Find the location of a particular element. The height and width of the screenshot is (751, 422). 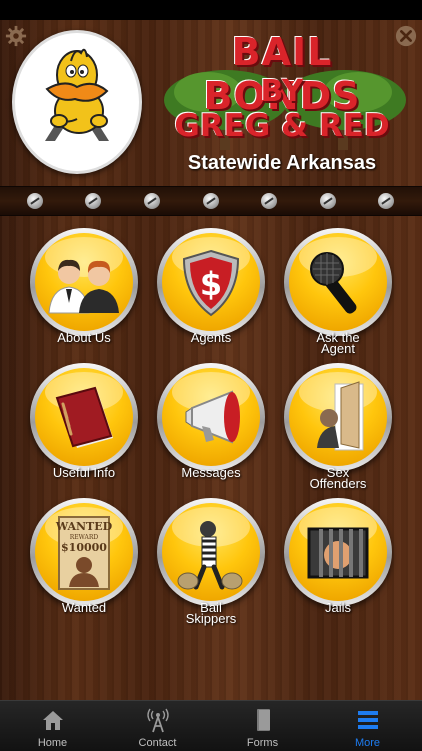

menu-item-label: Messages is located at coordinates (211, 472).